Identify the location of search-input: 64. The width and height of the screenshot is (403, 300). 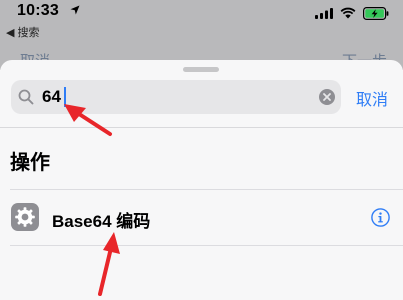
(51, 97).